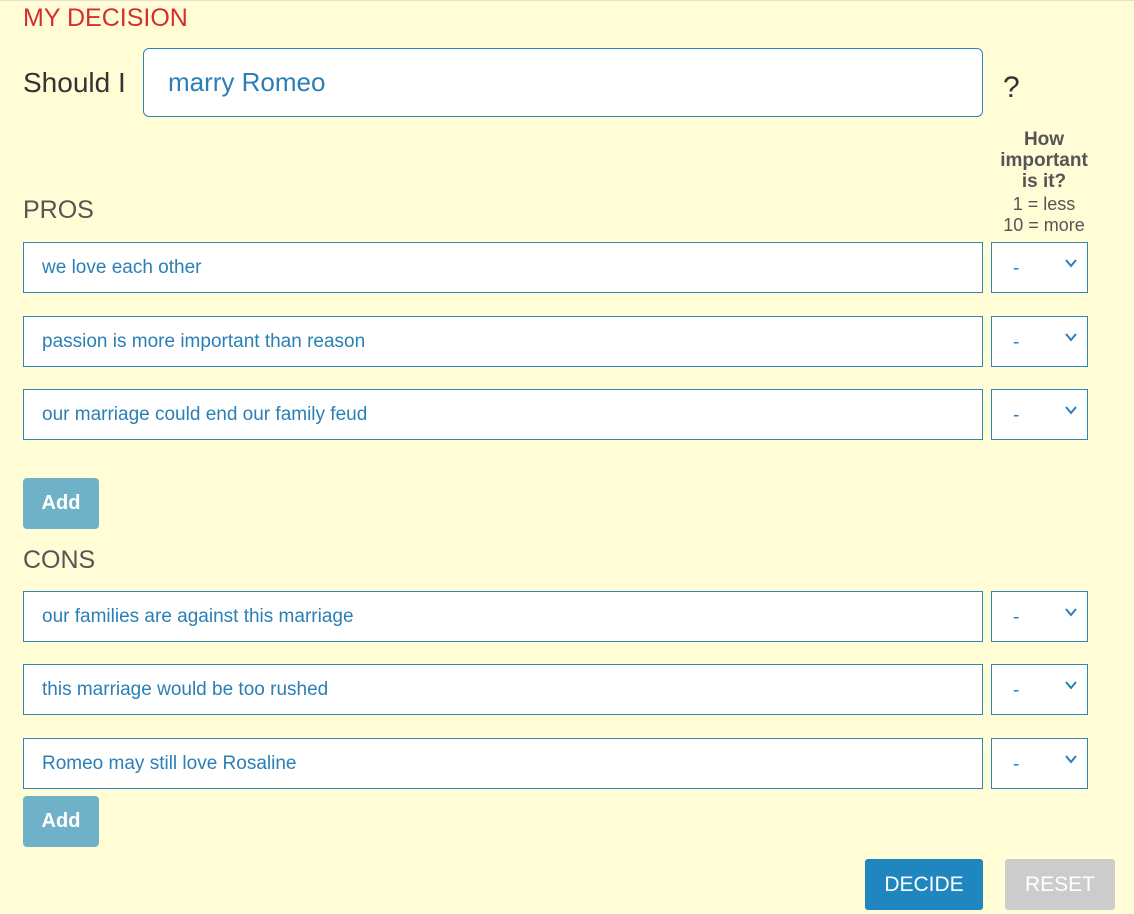 This screenshot has width=1134, height=914. I want to click on decide-button: DECIDE, so click(924, 884).